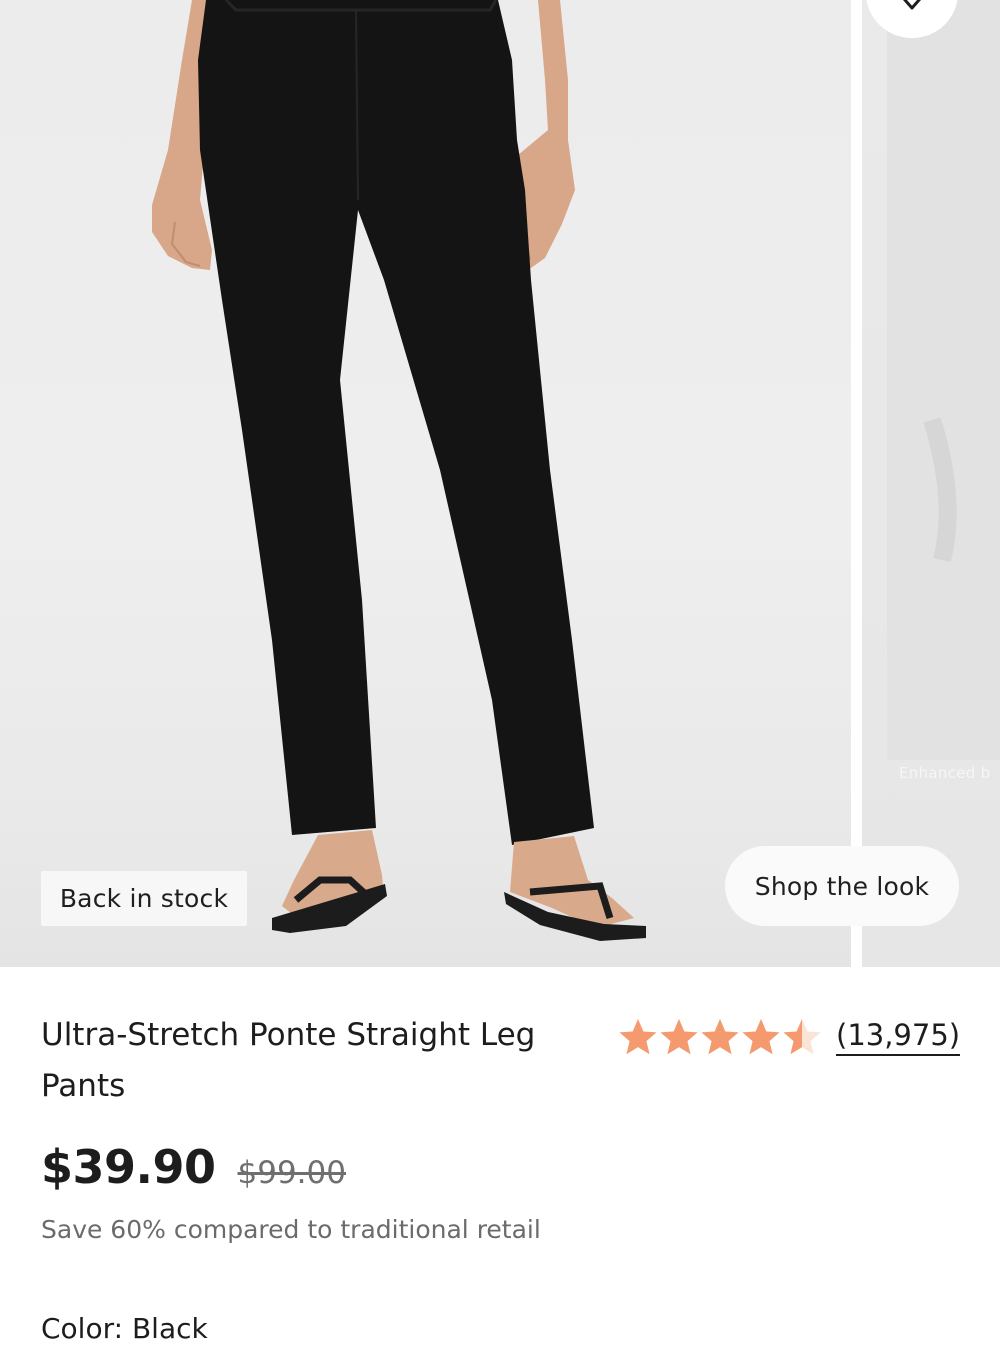 Image resolution: width=1000 pixels, height=1345 pixels. What do you see at coordinates (898, 1037) in the screenshot?
I see `review-count-link: (13,975)` at bounding box center [898, 1037].